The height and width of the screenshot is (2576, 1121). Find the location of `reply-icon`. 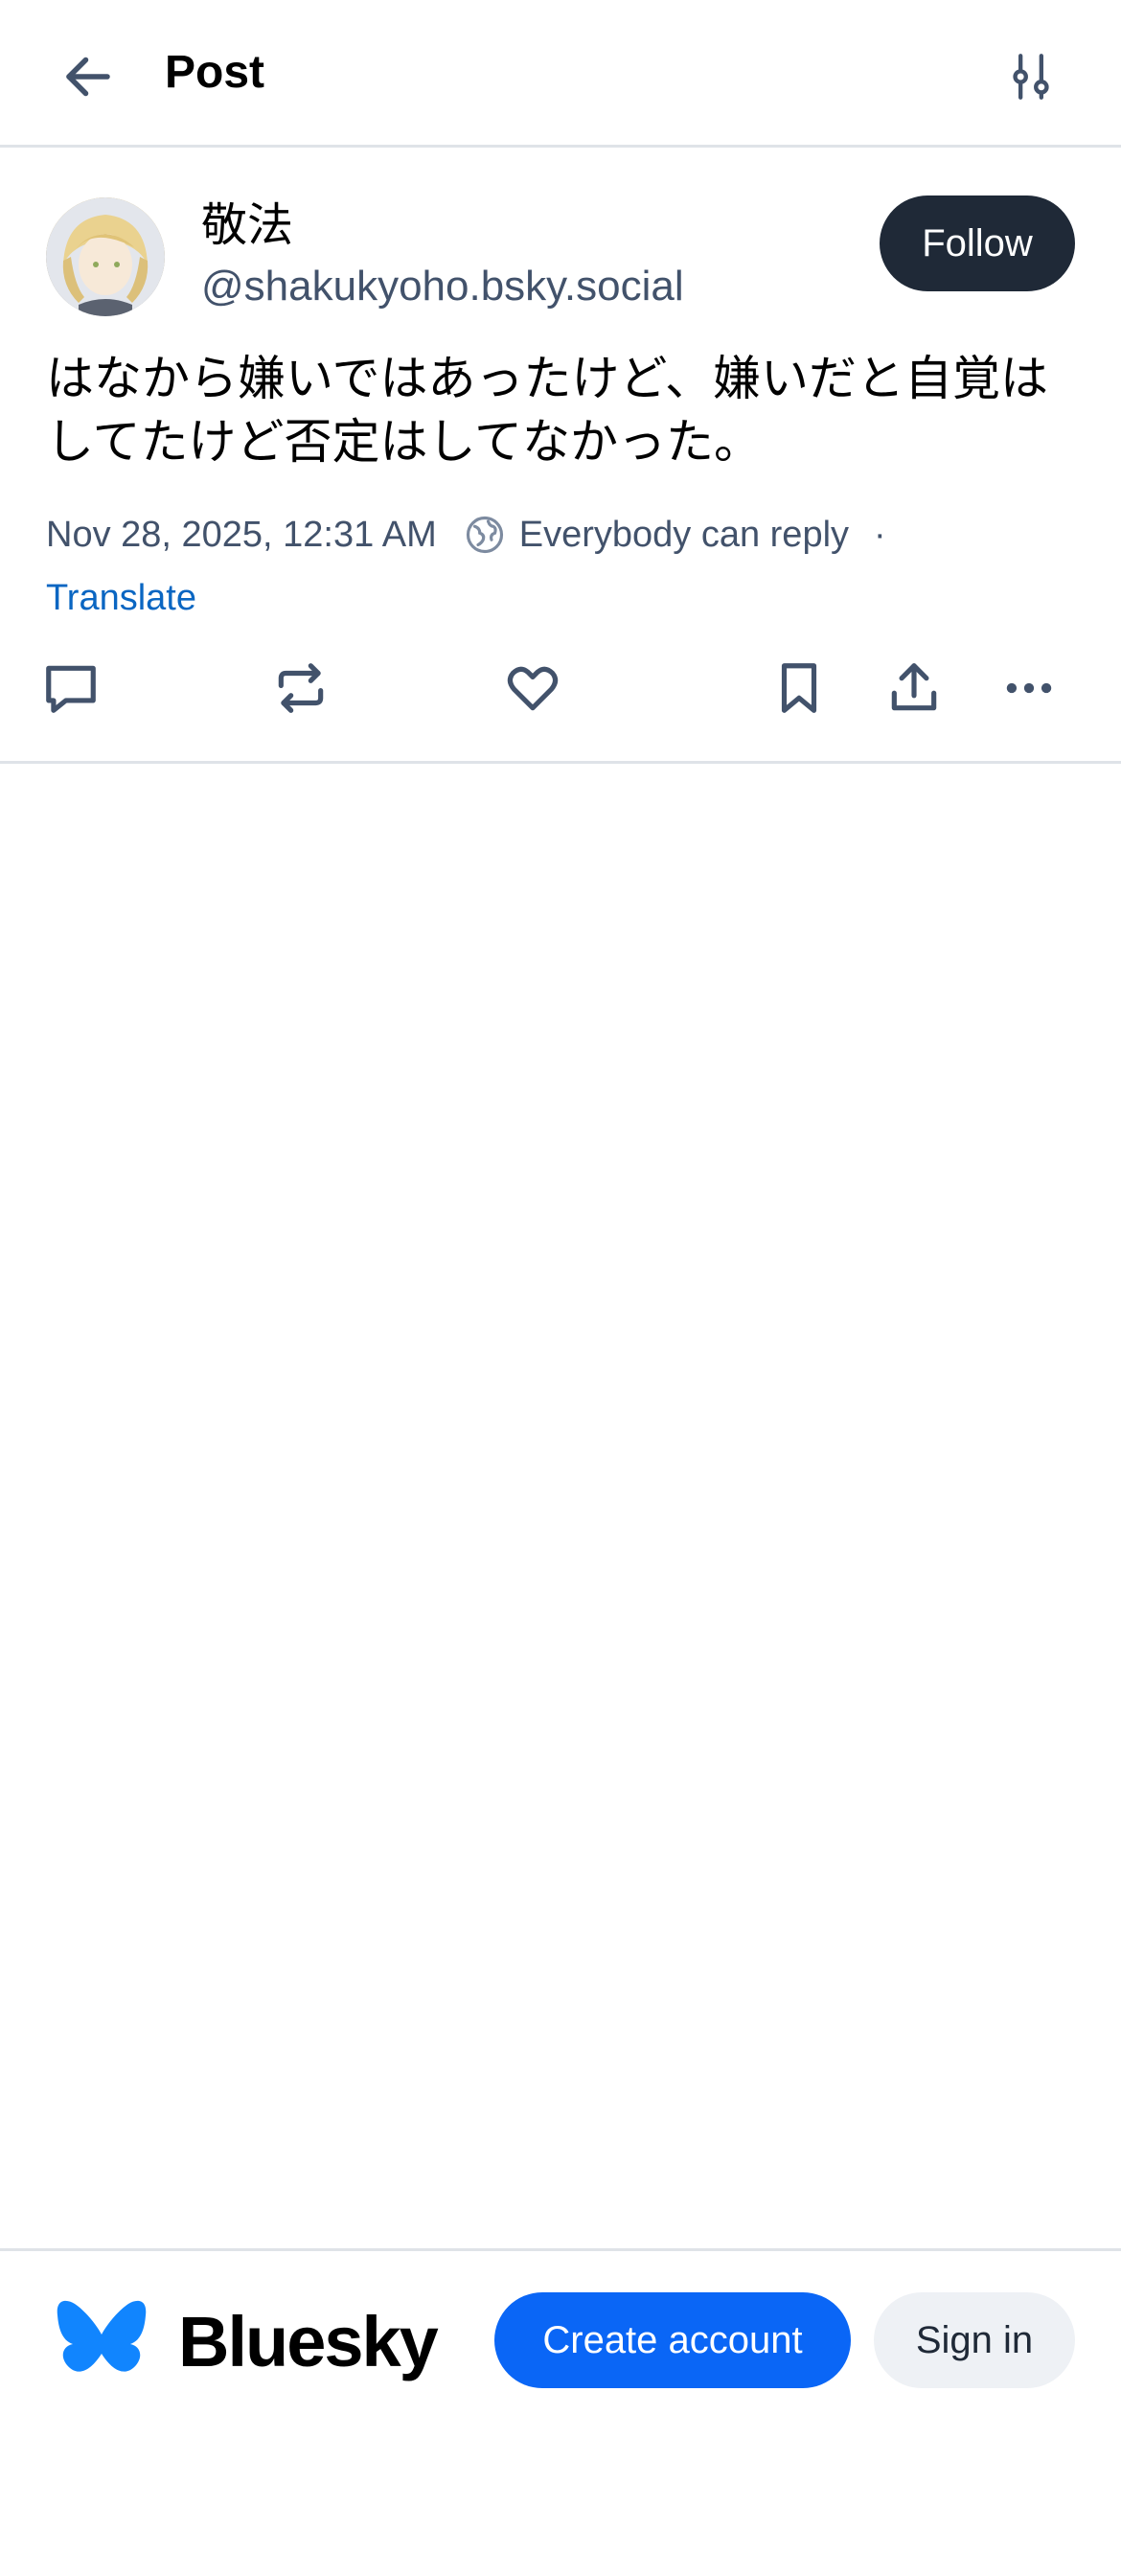

reply-icon is located at coordinates (71, 689).